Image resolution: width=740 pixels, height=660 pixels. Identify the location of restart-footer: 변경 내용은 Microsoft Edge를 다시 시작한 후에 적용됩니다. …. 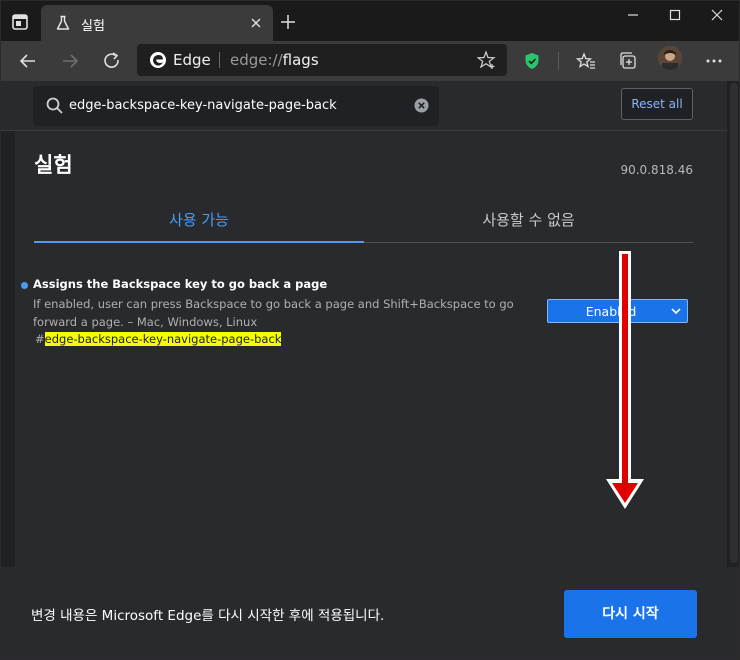
(370, 613).